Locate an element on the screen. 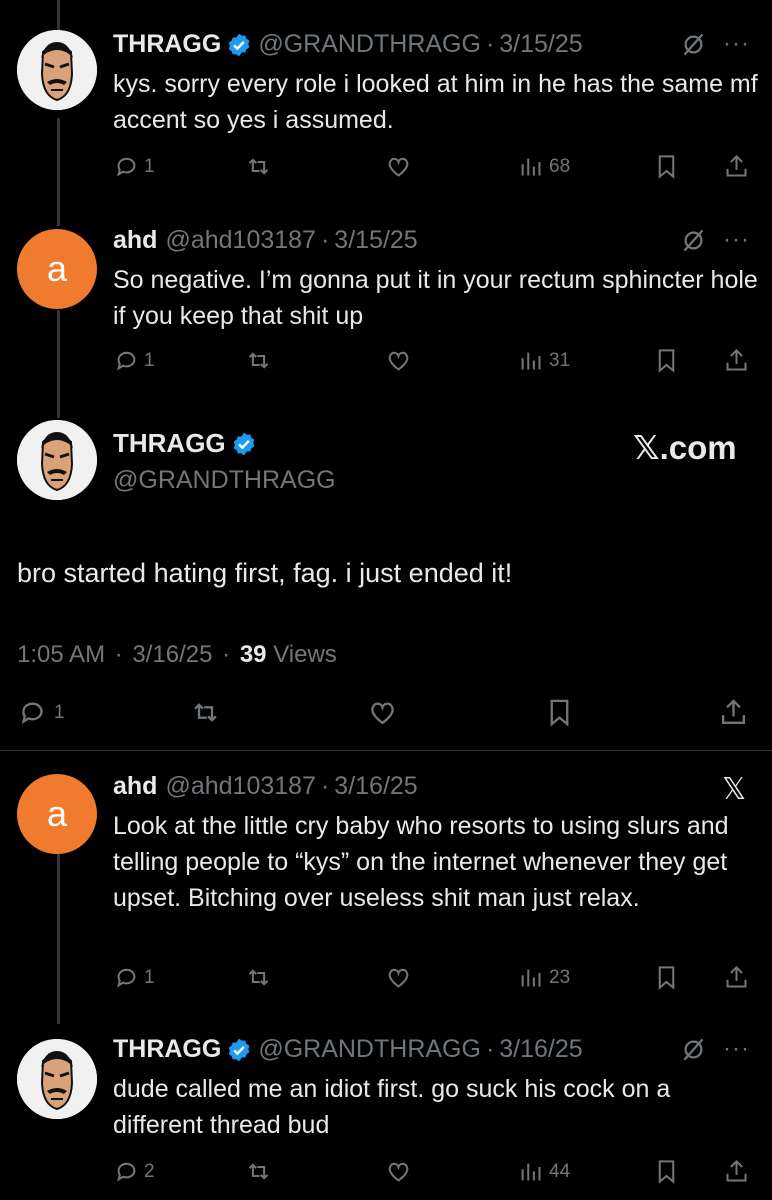 The height and width of the screenshot is (1200, 772). tweet-header: ahd @ahd103187 · 3/15/25 is located at coordinates (265, 240).